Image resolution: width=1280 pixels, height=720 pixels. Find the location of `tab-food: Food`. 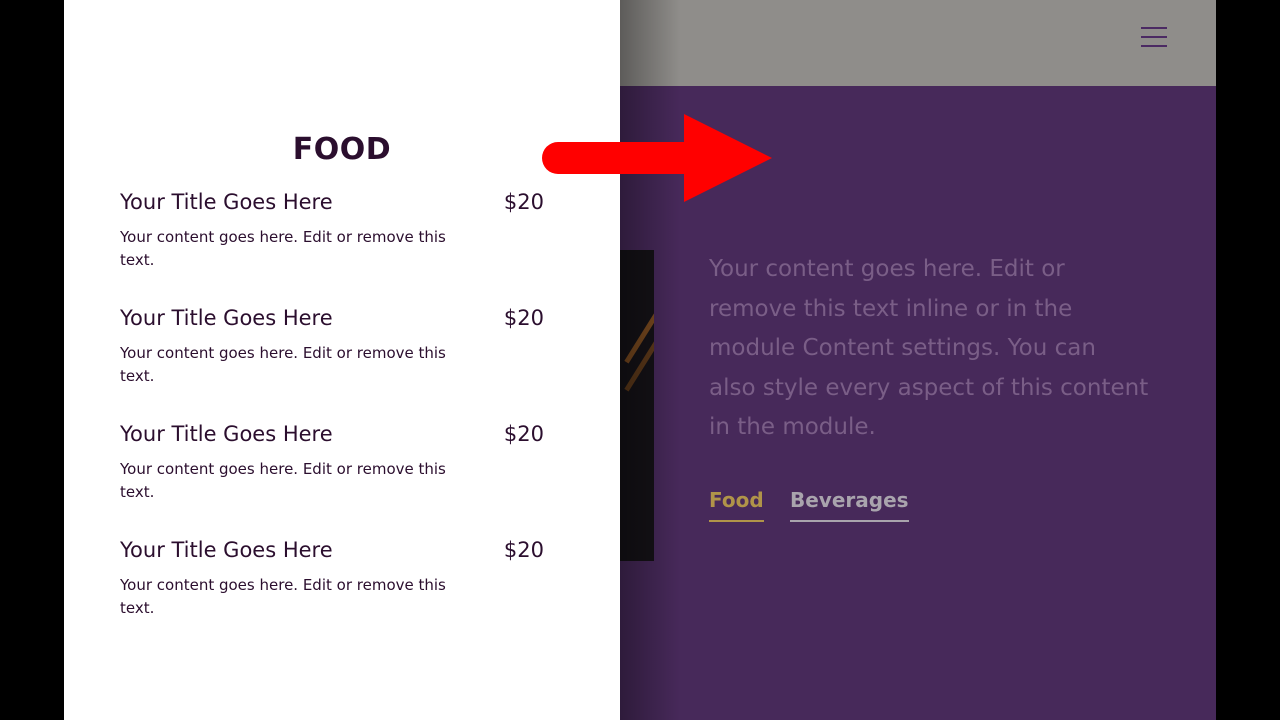

tab-food: Food is located at coordinates (736, 505).